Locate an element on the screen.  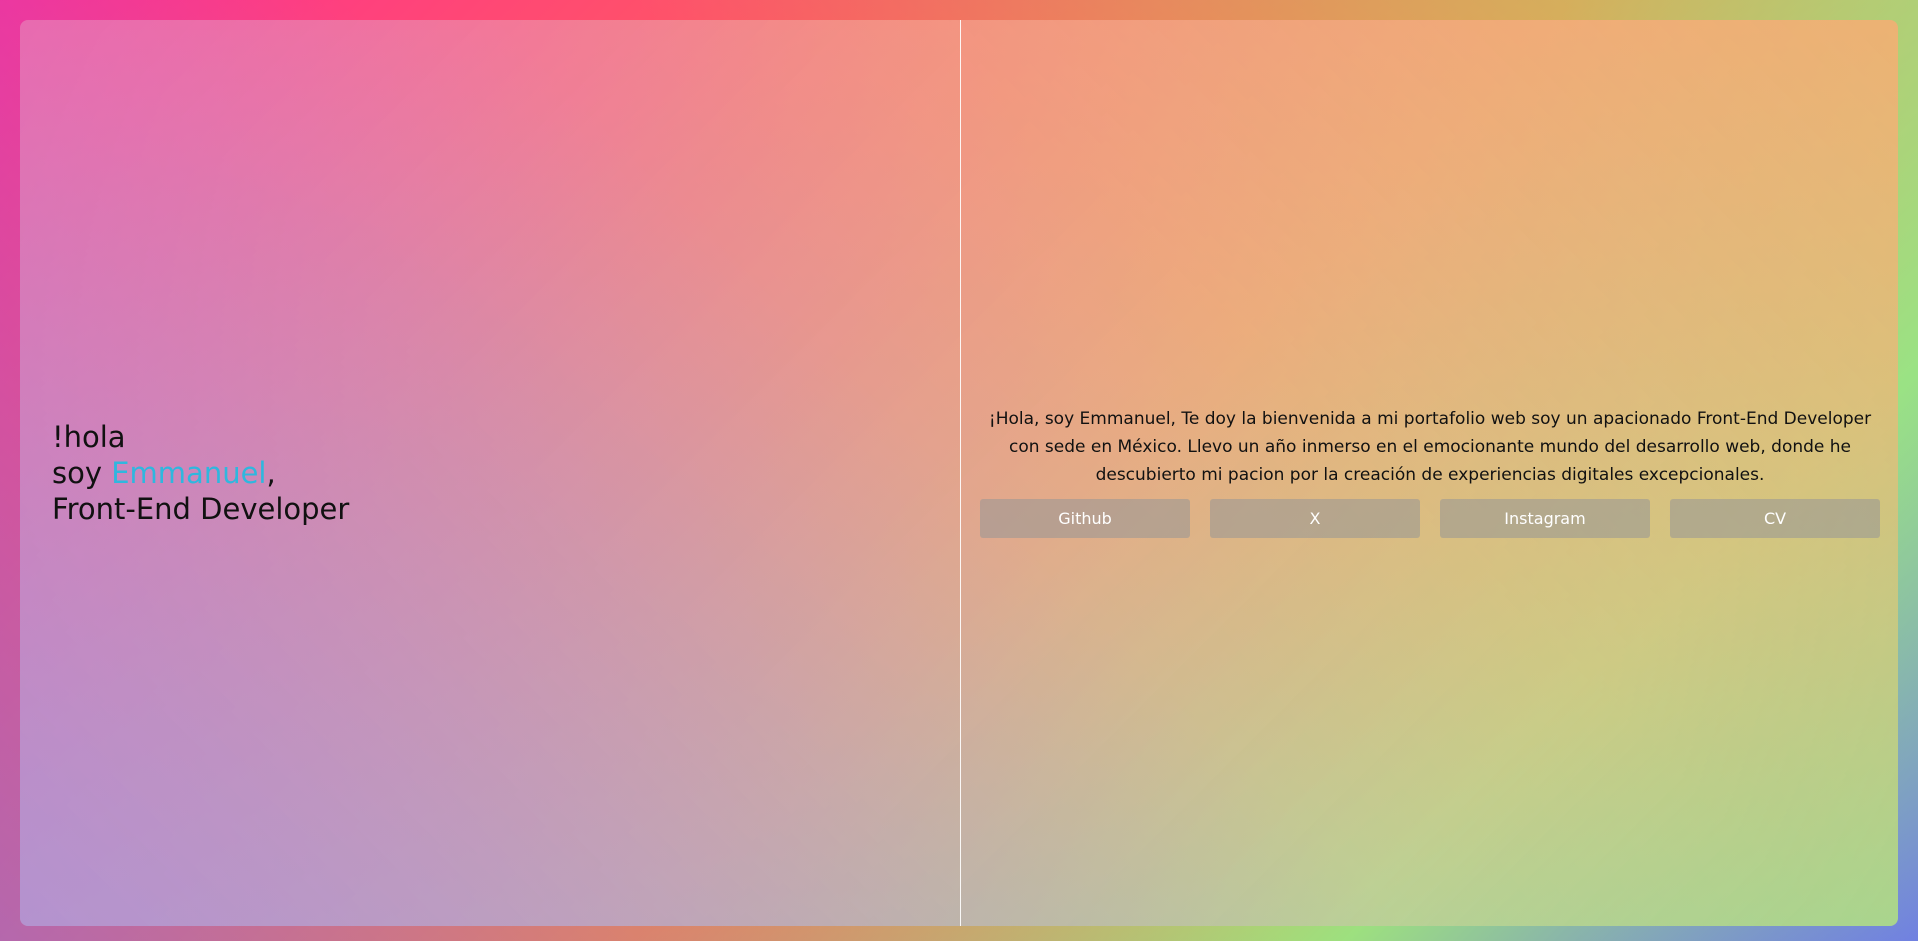
hero-name: Emmanuel is located at coordinates (189, 473).